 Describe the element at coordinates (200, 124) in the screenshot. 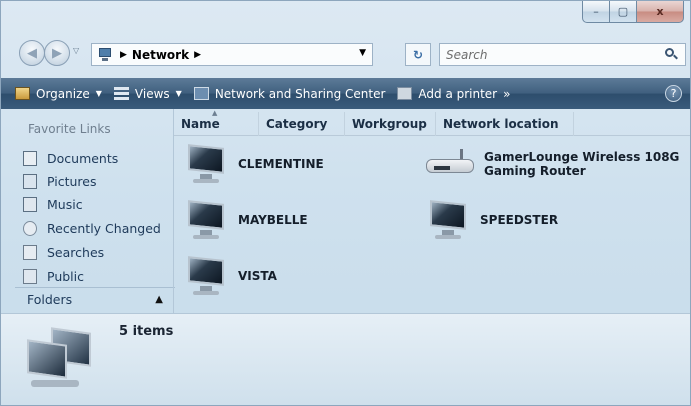

I see `column-label: Name` at that location.